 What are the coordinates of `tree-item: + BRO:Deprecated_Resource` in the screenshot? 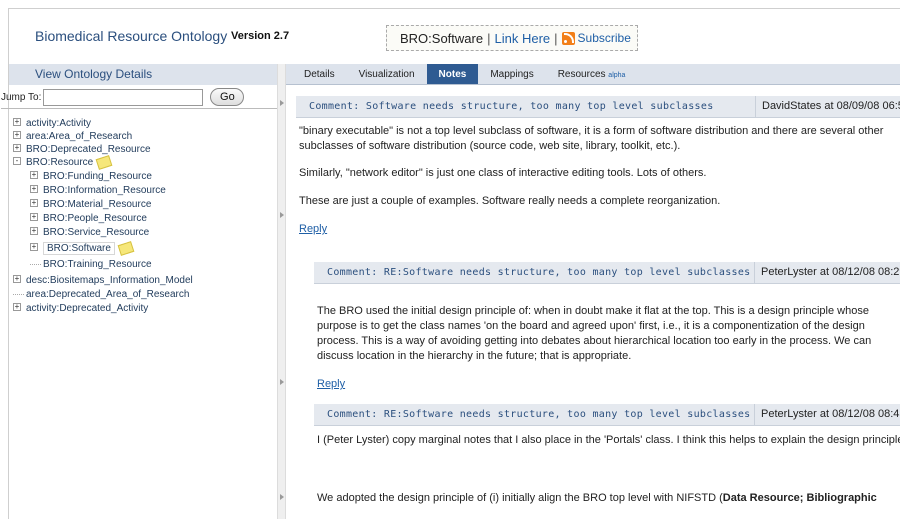 It's located at (82, 149).